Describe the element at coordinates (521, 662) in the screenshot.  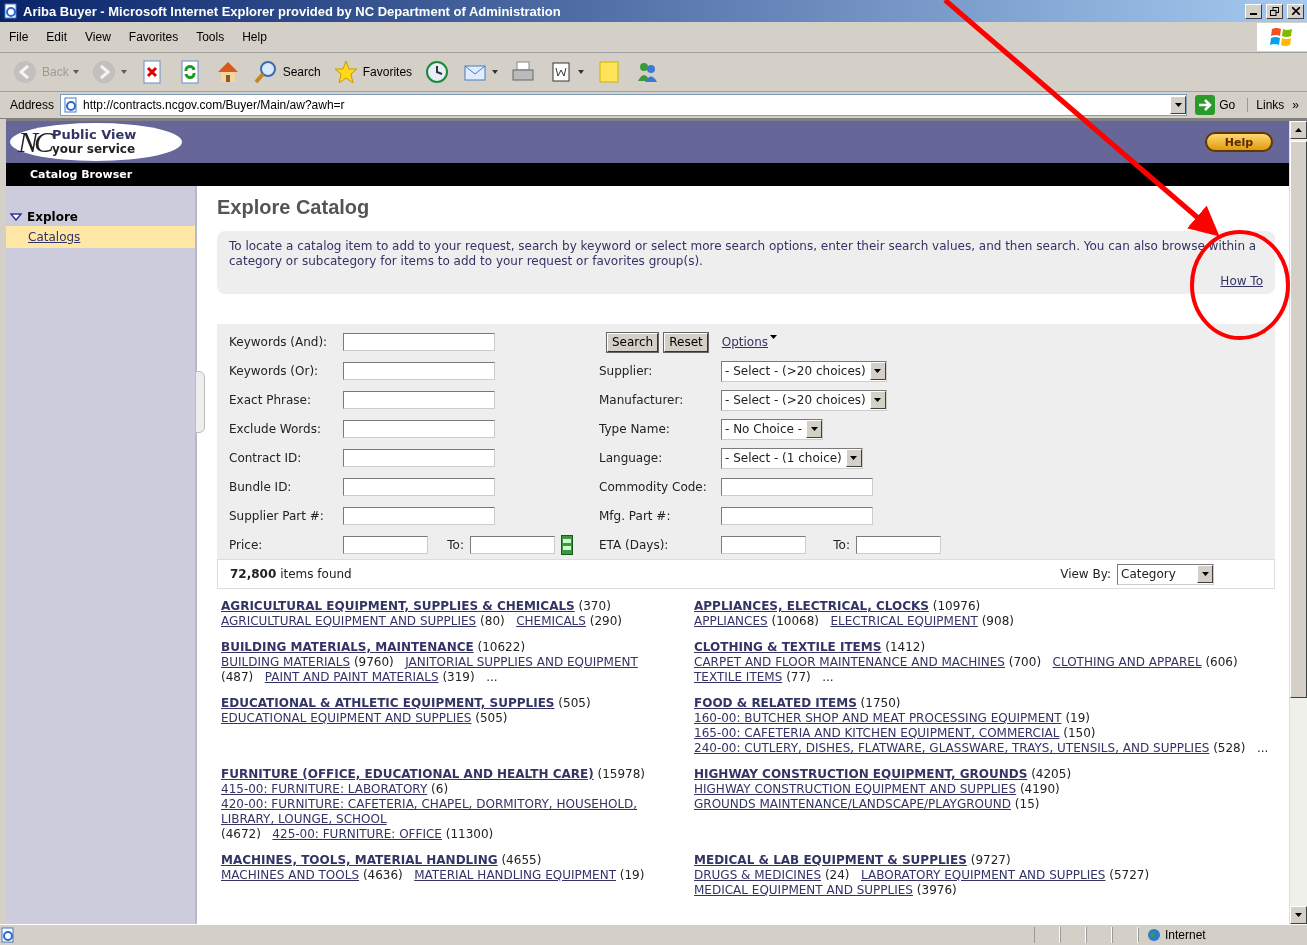
I see `subcategory-link: JANITORIAL SUPPLIES AND EQUIPMENT` at that location.